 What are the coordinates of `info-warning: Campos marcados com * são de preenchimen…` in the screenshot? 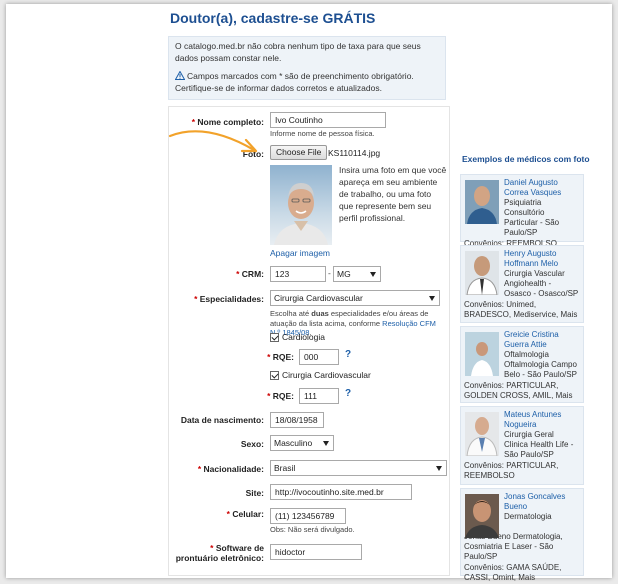 It's located at (307, 82).